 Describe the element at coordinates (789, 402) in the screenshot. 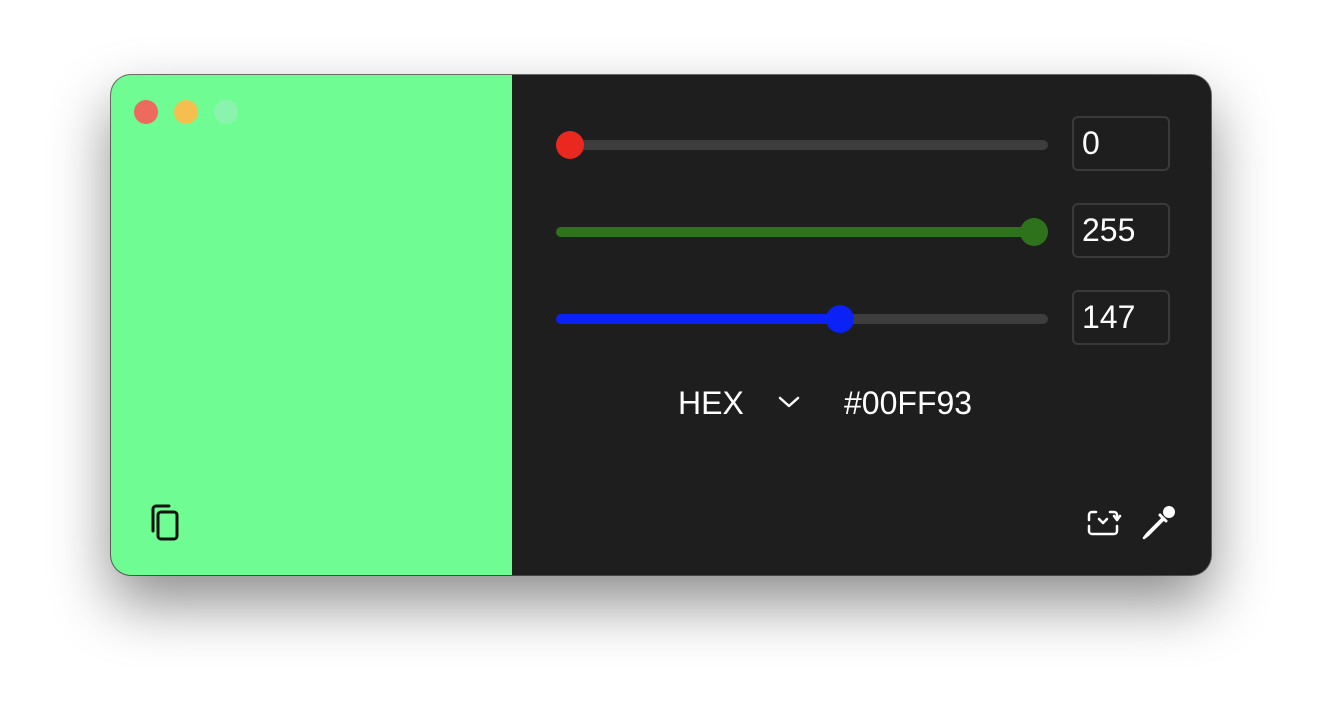

I see `chevron-down-icon` at that location.